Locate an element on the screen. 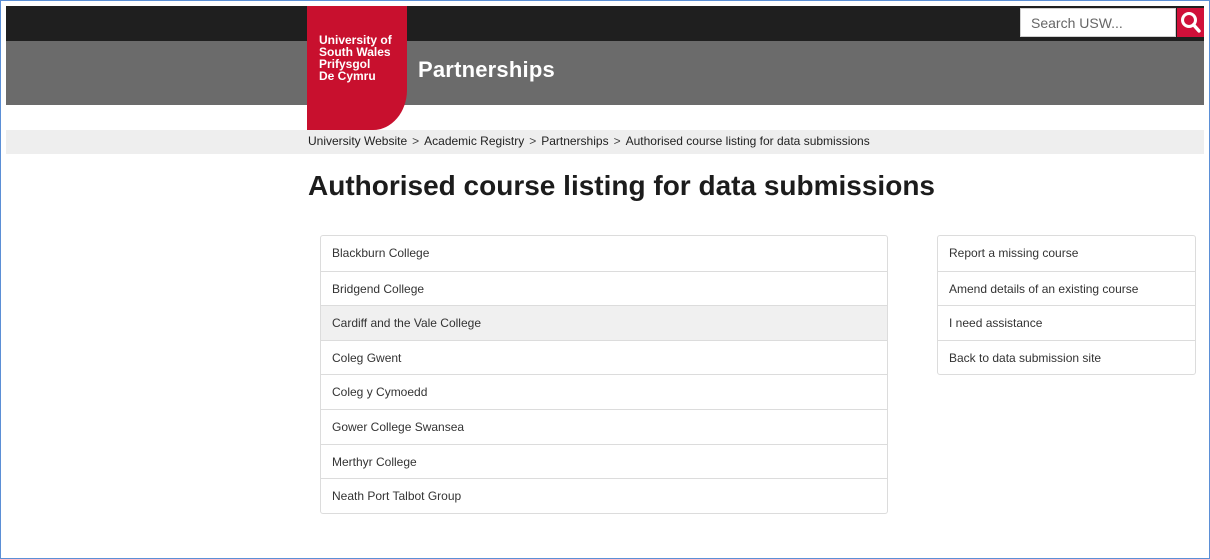  list-item: Bridgend College is located at coordinates (604, 288).